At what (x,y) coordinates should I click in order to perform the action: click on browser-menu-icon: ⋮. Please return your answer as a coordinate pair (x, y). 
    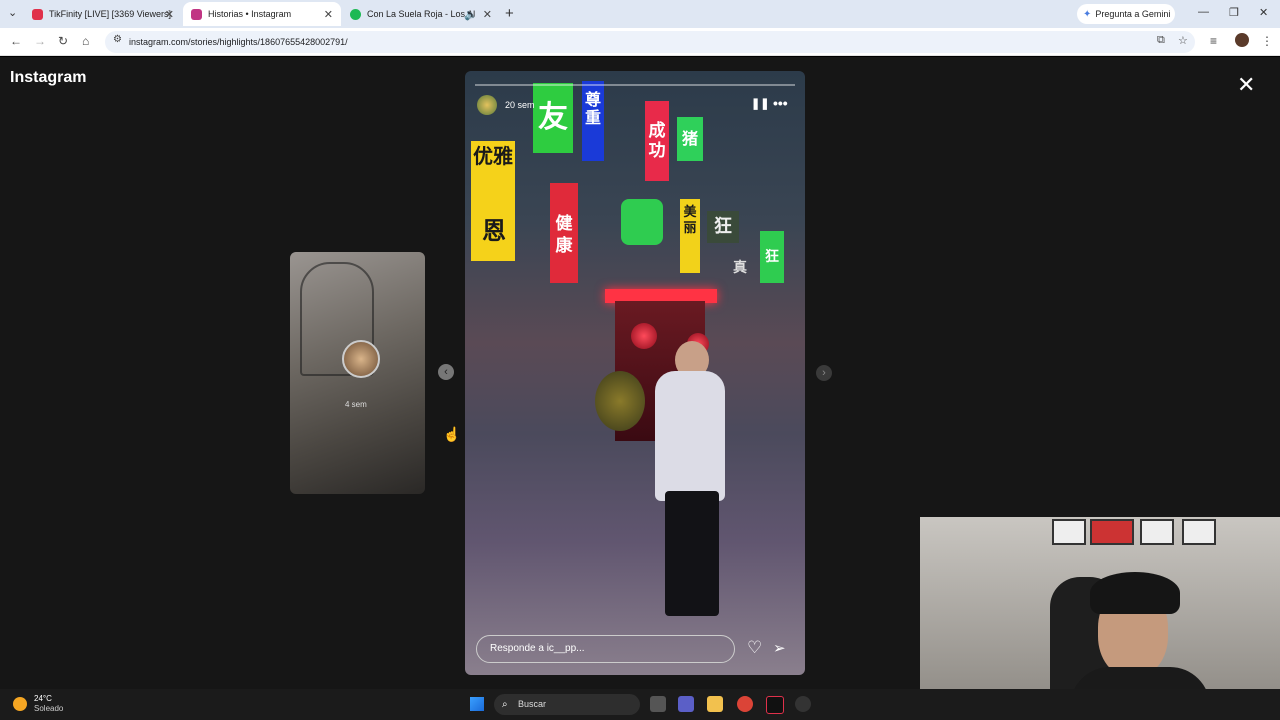
    Looking at the image, I should click on (1267, 41).